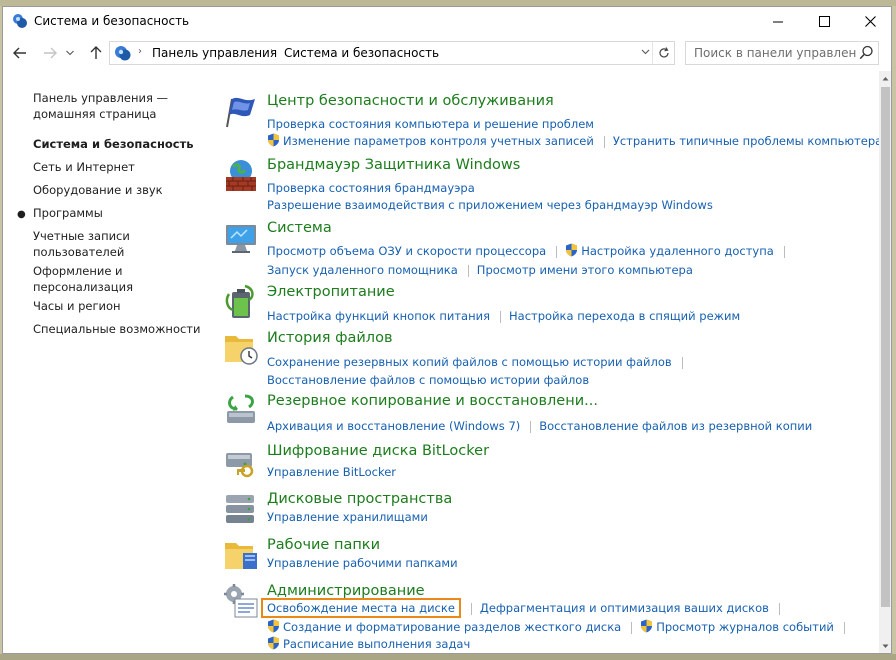 This screenshot has height=660, width=896. I want to click on category-link: Архивация и восстановление (Windows 7), so click(393, 426).